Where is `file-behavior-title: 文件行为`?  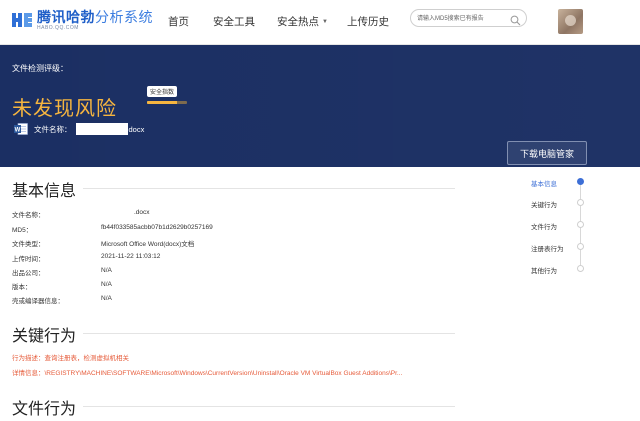
file-behavior-title: 文件行为 is located at coordinates (44, 409).